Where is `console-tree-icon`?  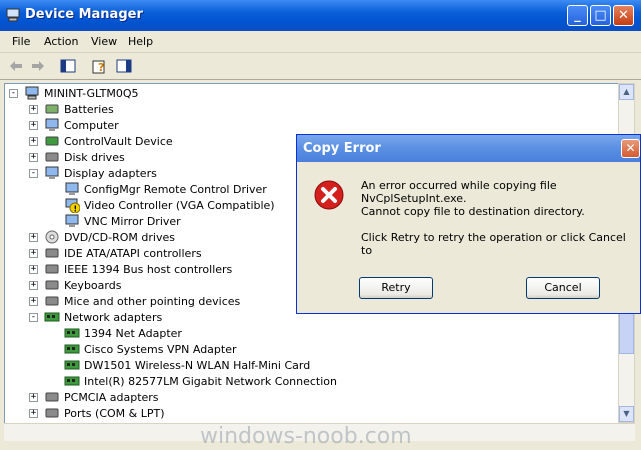
console-tree-icon is located at coordinates (68, 66).